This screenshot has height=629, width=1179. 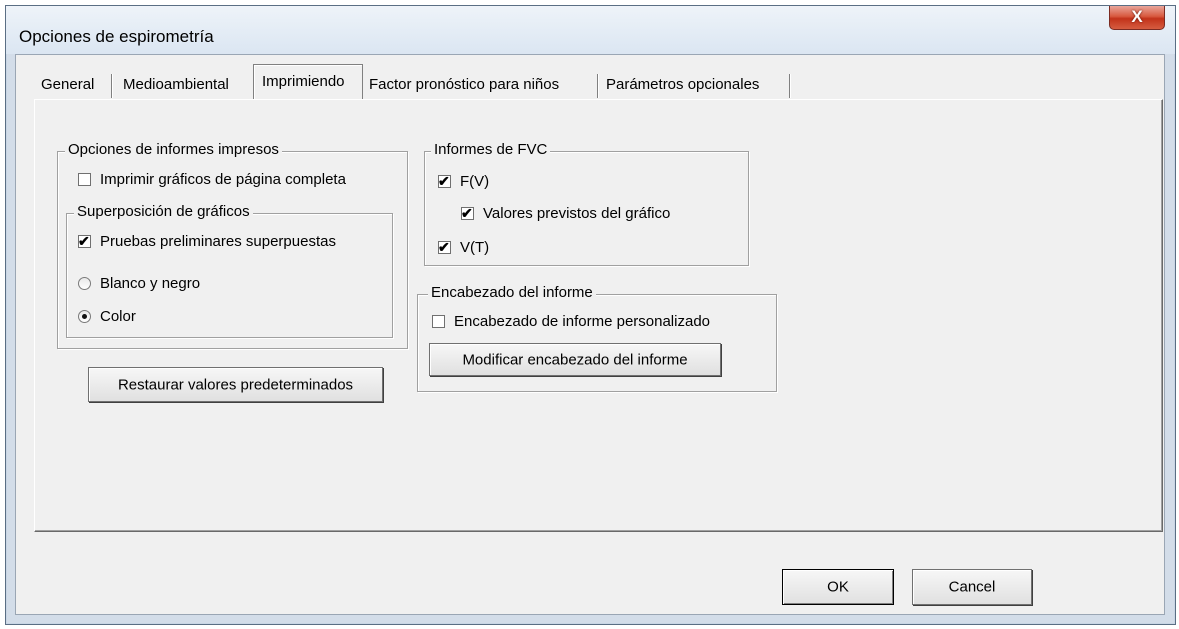 I want to click on full-page-label: Imprimir gráficos de página completa, so click(x=223, y=179).